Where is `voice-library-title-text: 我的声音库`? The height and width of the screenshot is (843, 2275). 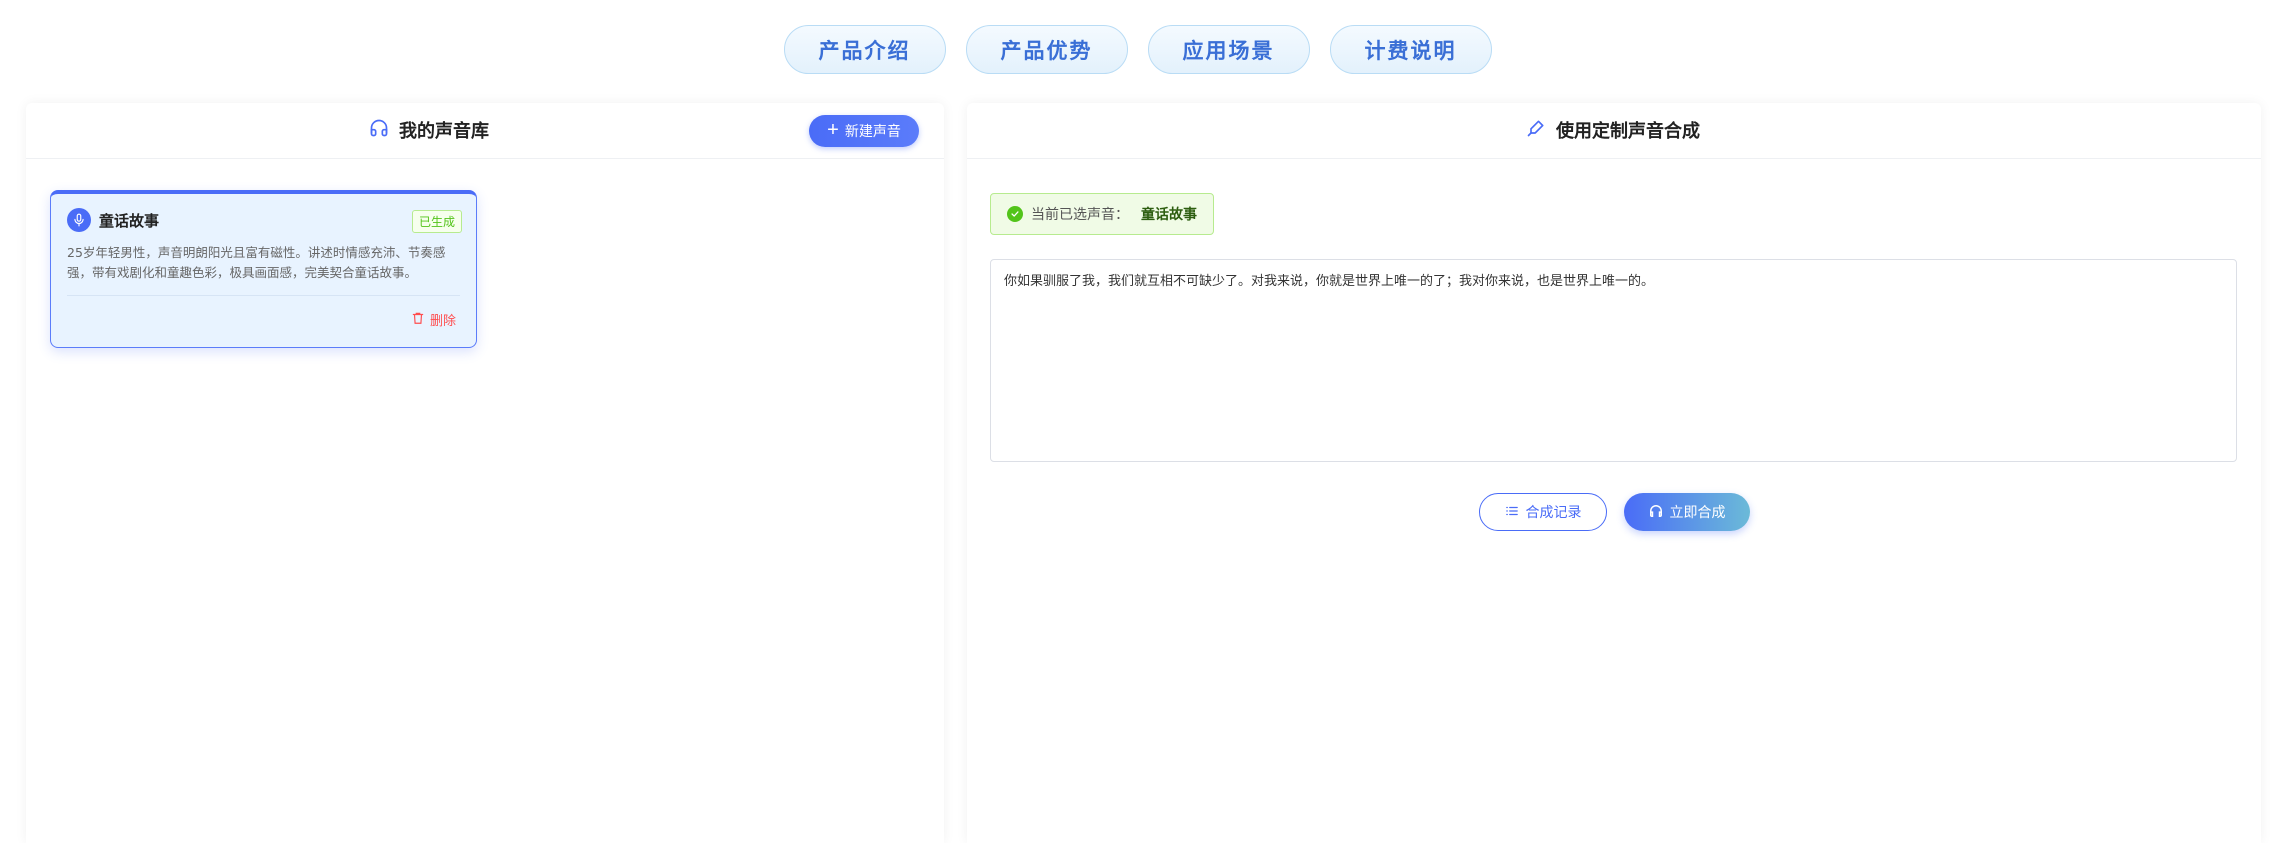
voice-library-title-text: 我的声音库 is located at coordinates (444, 131).